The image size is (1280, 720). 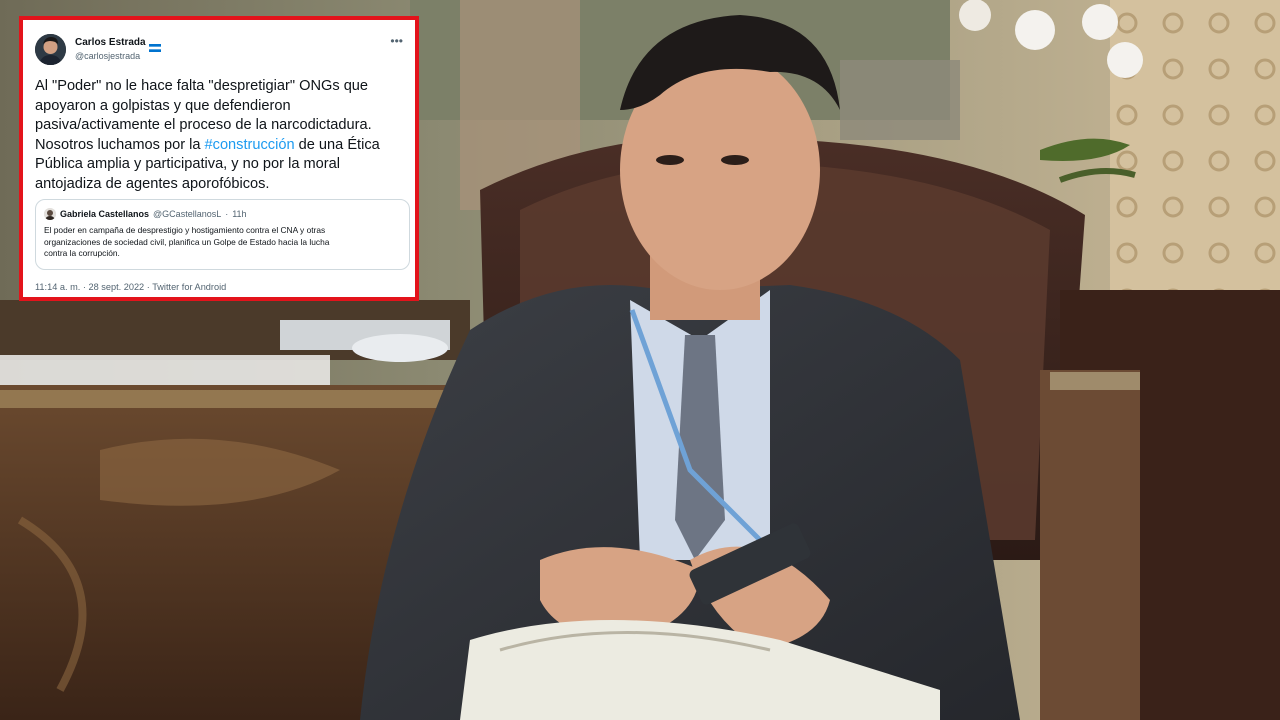 What do you see at coordinates (250, 145) in the screenshot?
I see `hashtag-link: #construcción` at bounding box center [250, 145].